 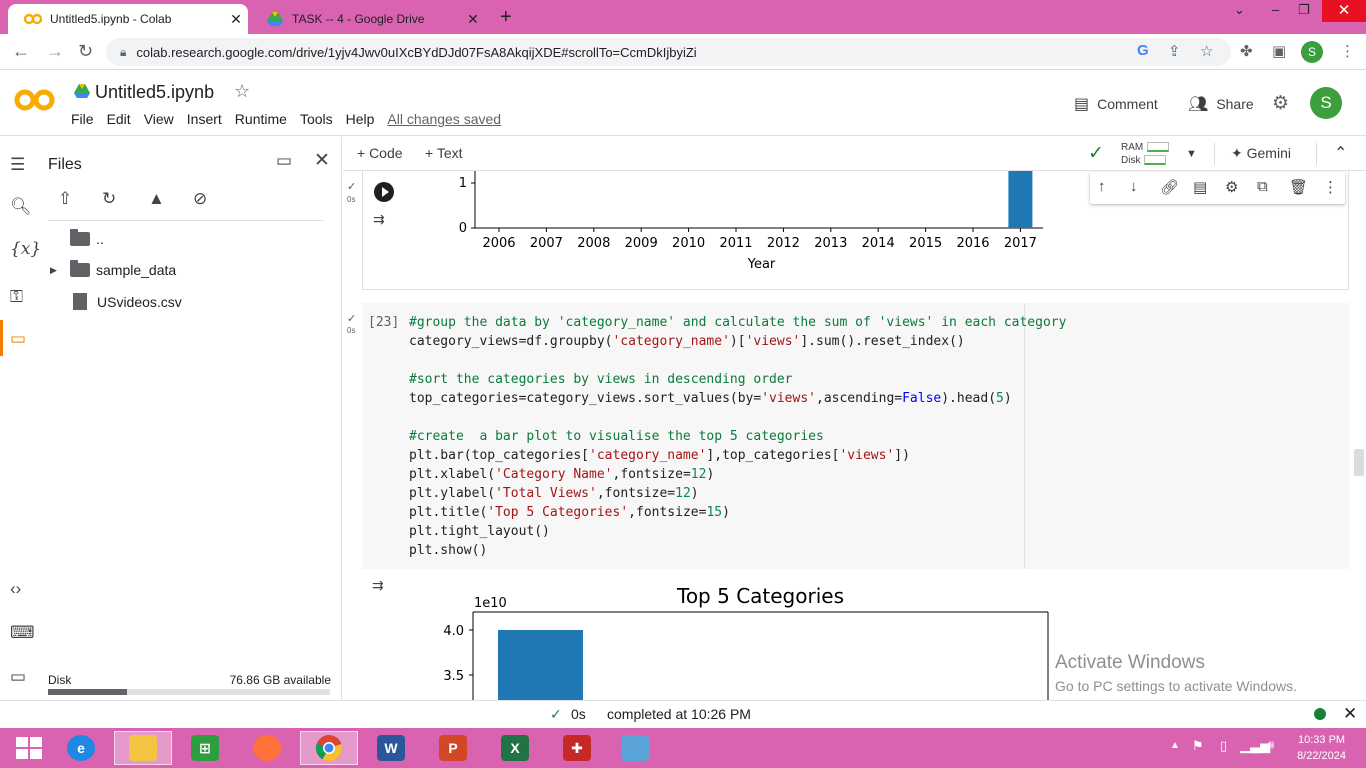 I want to click on expand-arrow-icon: ▶, so click(x=60, y=270).